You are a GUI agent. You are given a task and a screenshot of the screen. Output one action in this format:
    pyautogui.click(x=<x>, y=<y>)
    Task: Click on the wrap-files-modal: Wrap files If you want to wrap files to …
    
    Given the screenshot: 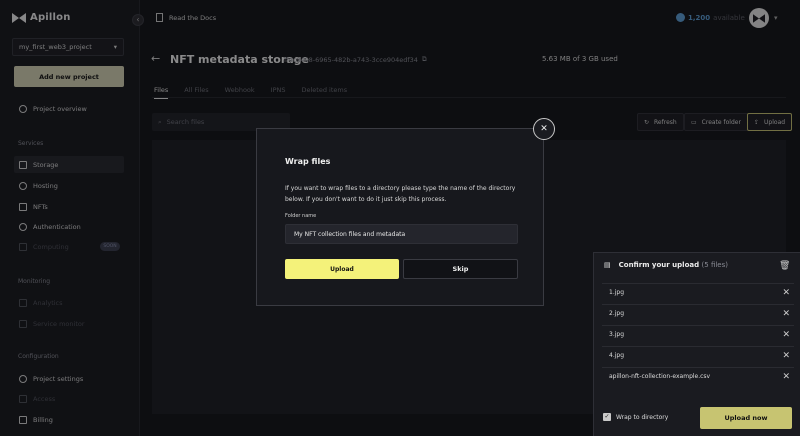 What is the action you would take?
    pyautogui.click(x=400, y=217)
    